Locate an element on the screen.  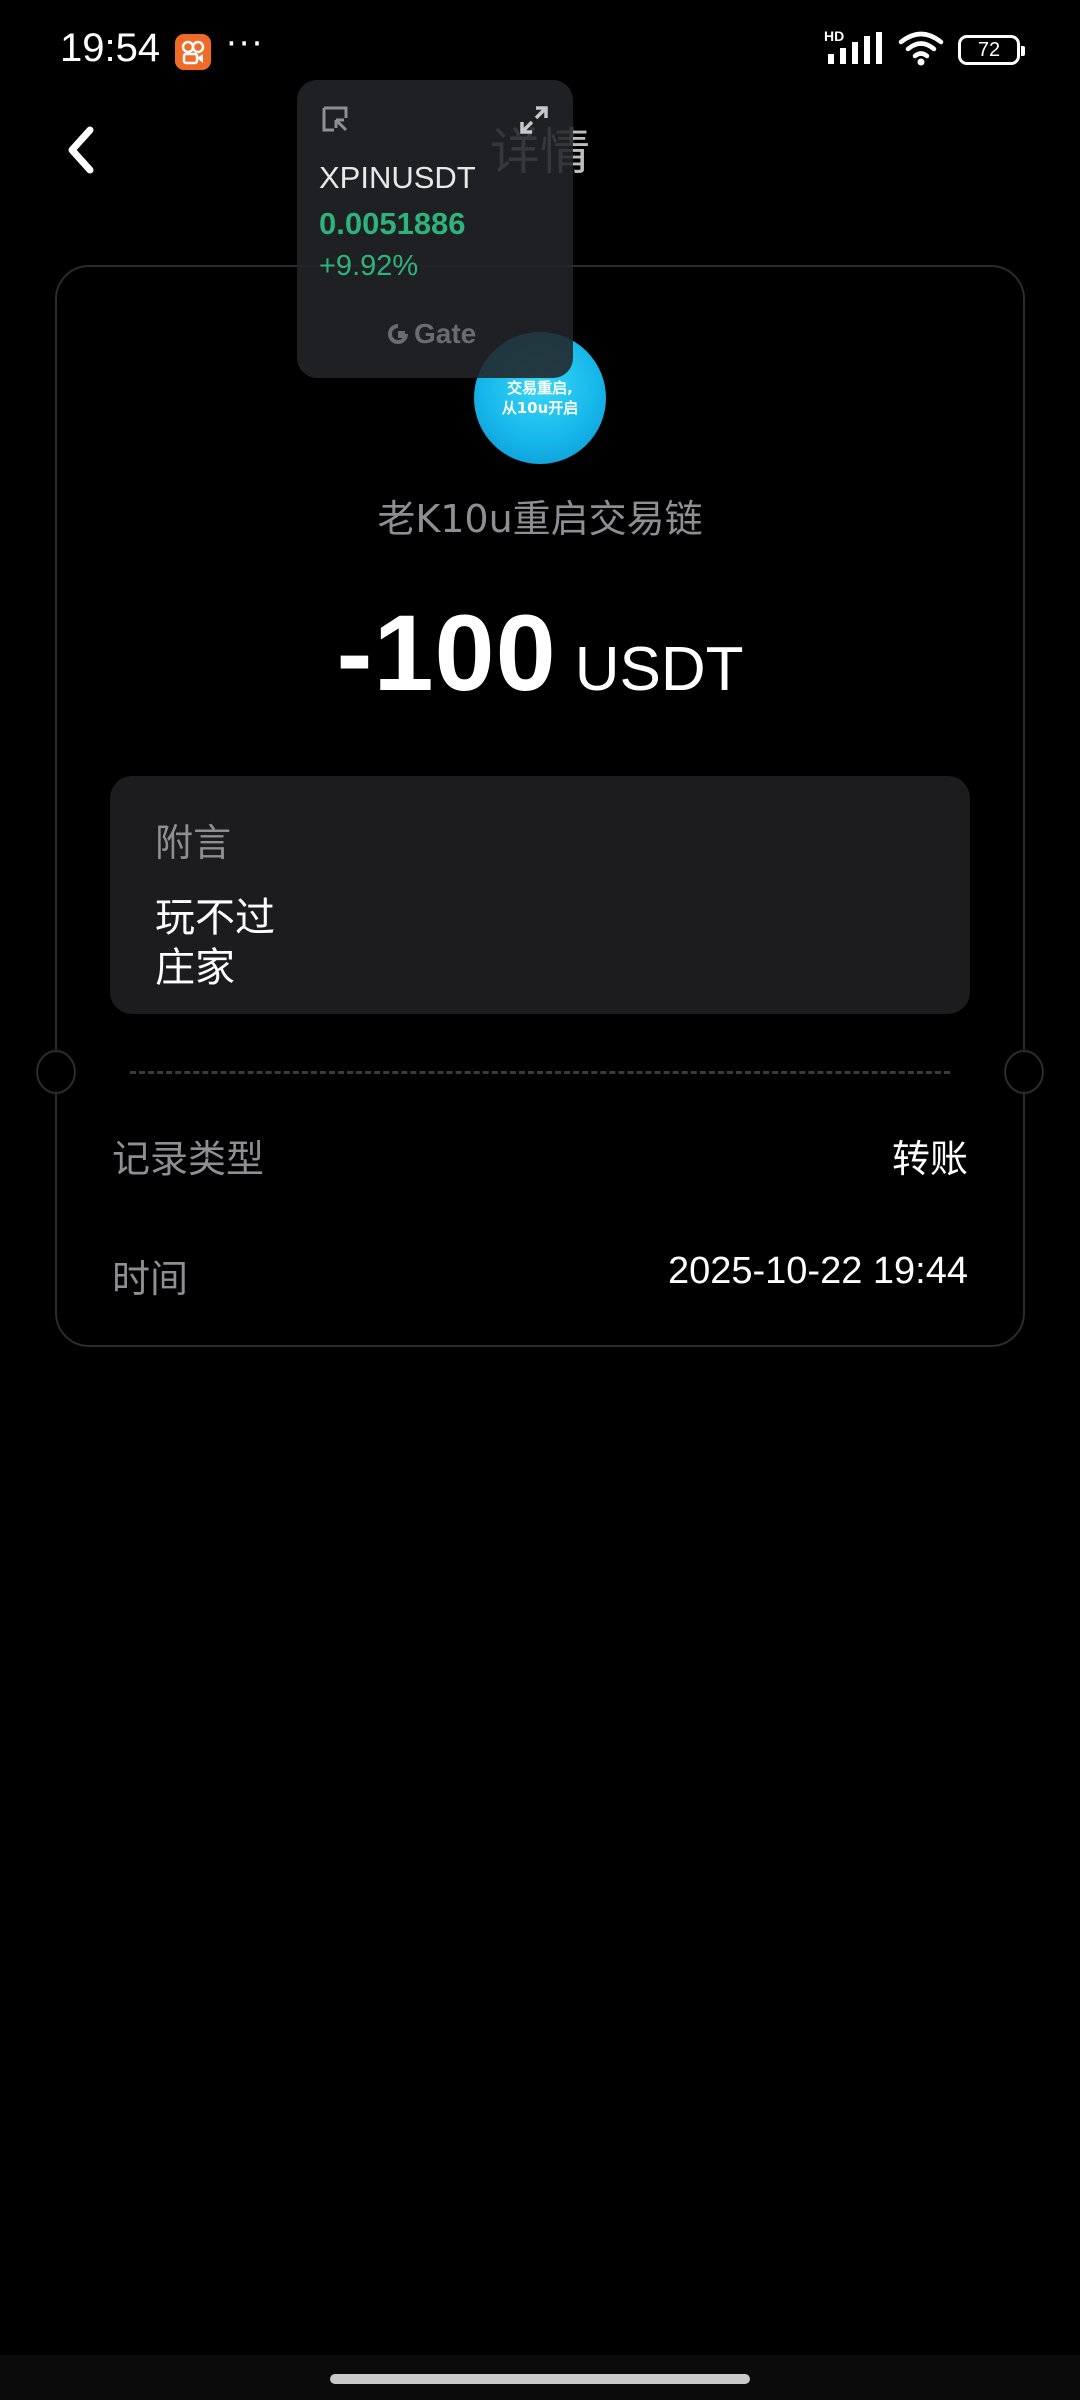
chevron-left-icon is located at coordinates (81, 150).